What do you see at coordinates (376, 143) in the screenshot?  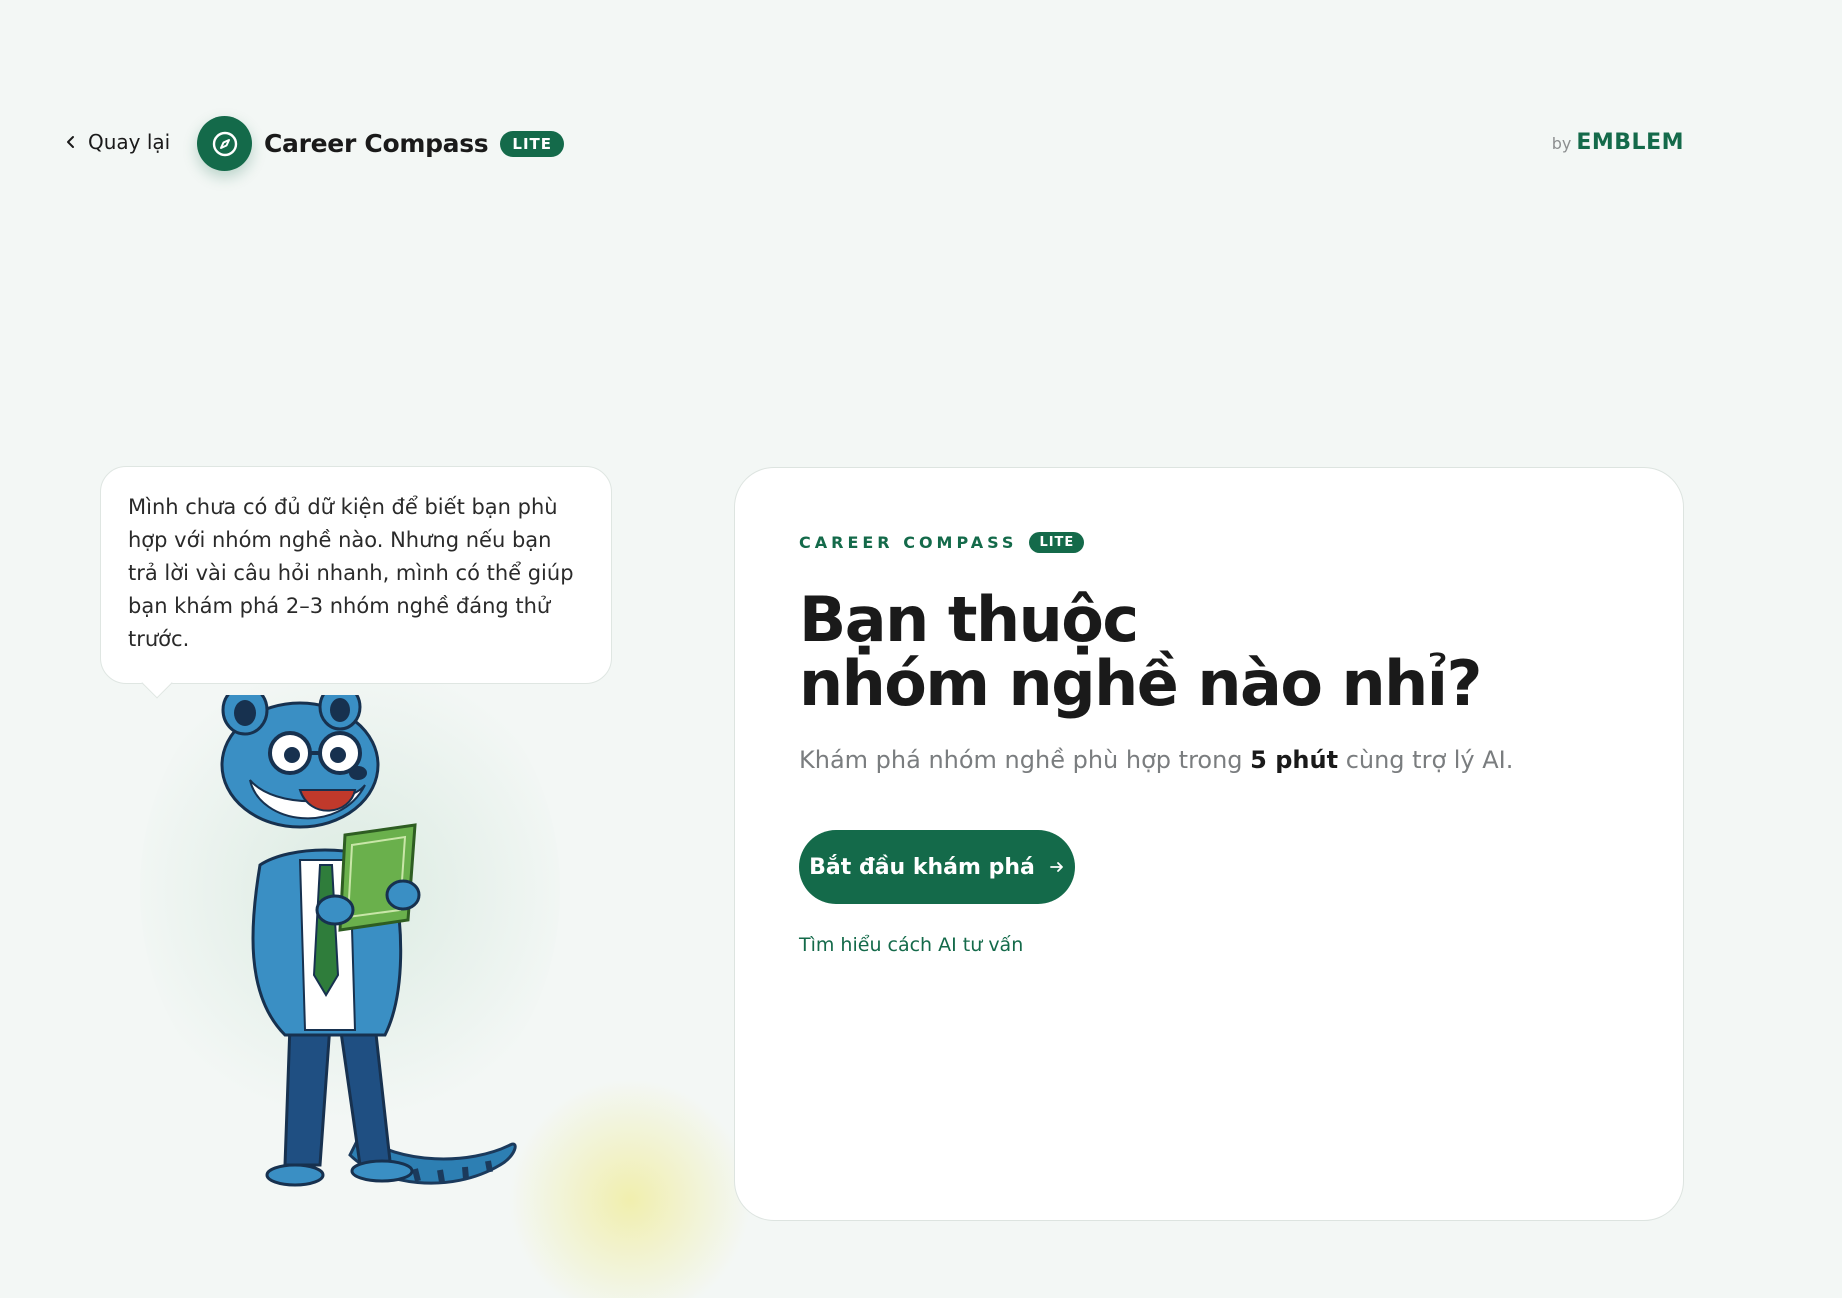 I see `brand-name: Career Compass` at bounding box center [376, 143].